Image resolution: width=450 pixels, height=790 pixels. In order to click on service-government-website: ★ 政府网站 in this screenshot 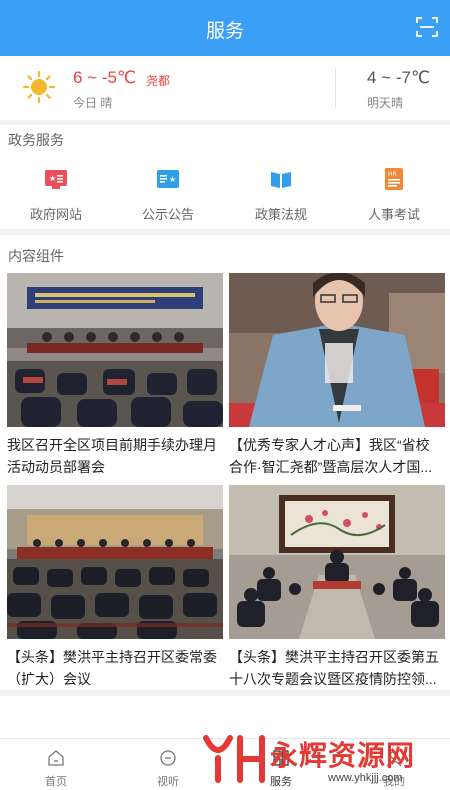, I will do `click(56, 191)`.